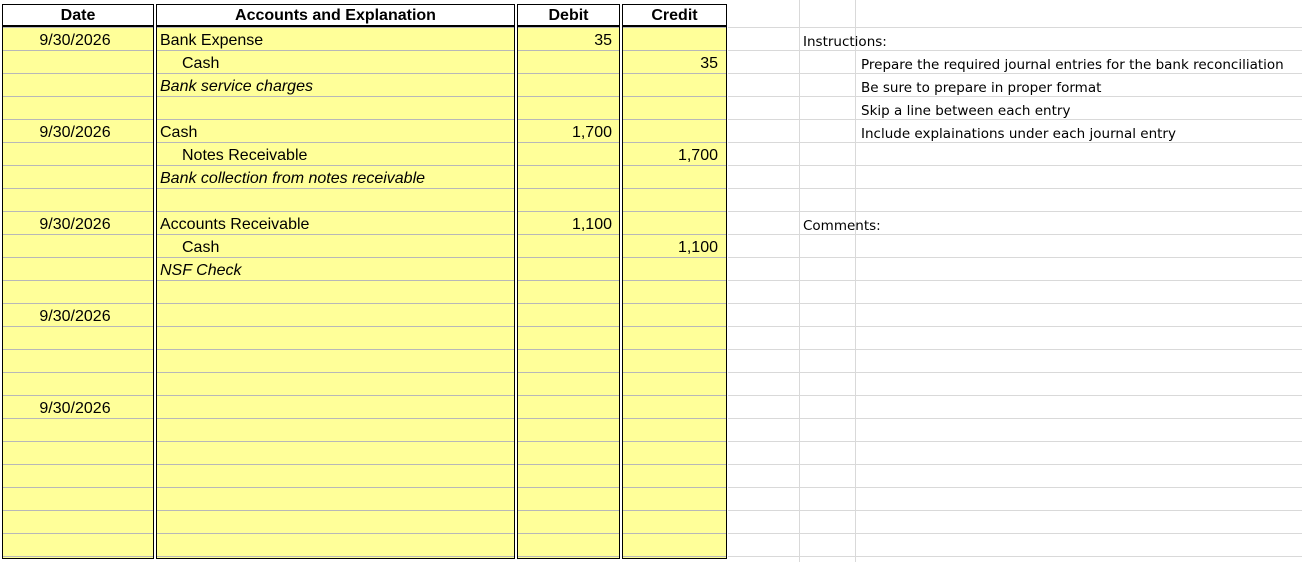  Describe the element at coordinates (211, 40) in the screenshot. I see `account-debit: Bank Expense` at that location.